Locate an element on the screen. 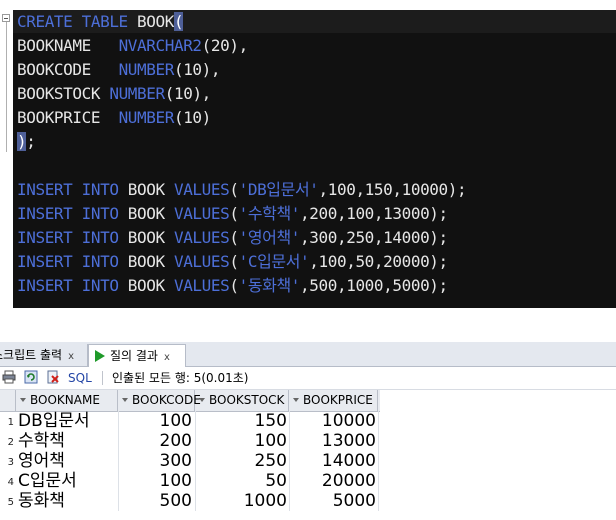 The image size is (616, 520). sql-keyword: CREATE TABLE is located at coordinates (77, 21).